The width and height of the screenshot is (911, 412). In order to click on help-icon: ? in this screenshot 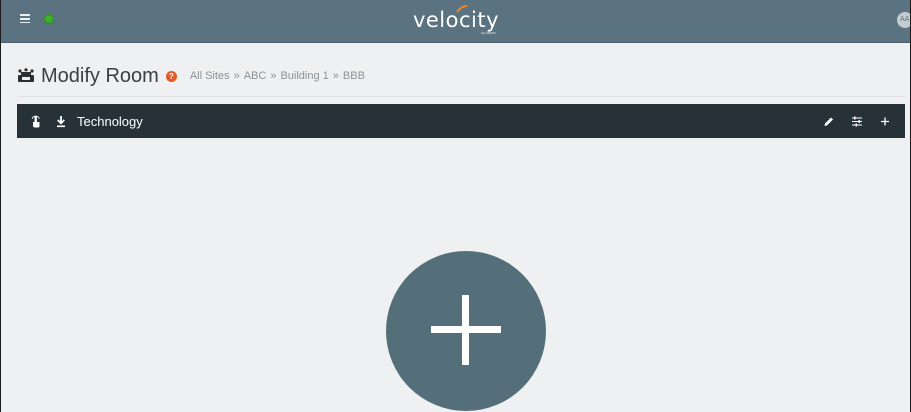, I will do `click(171, 76)`.